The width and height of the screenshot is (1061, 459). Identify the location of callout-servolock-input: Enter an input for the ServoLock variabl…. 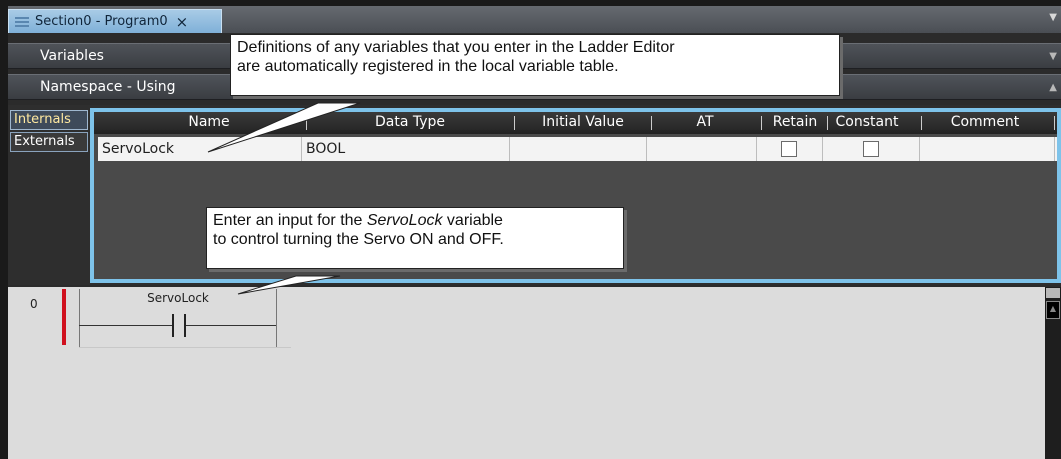
(415, 238).